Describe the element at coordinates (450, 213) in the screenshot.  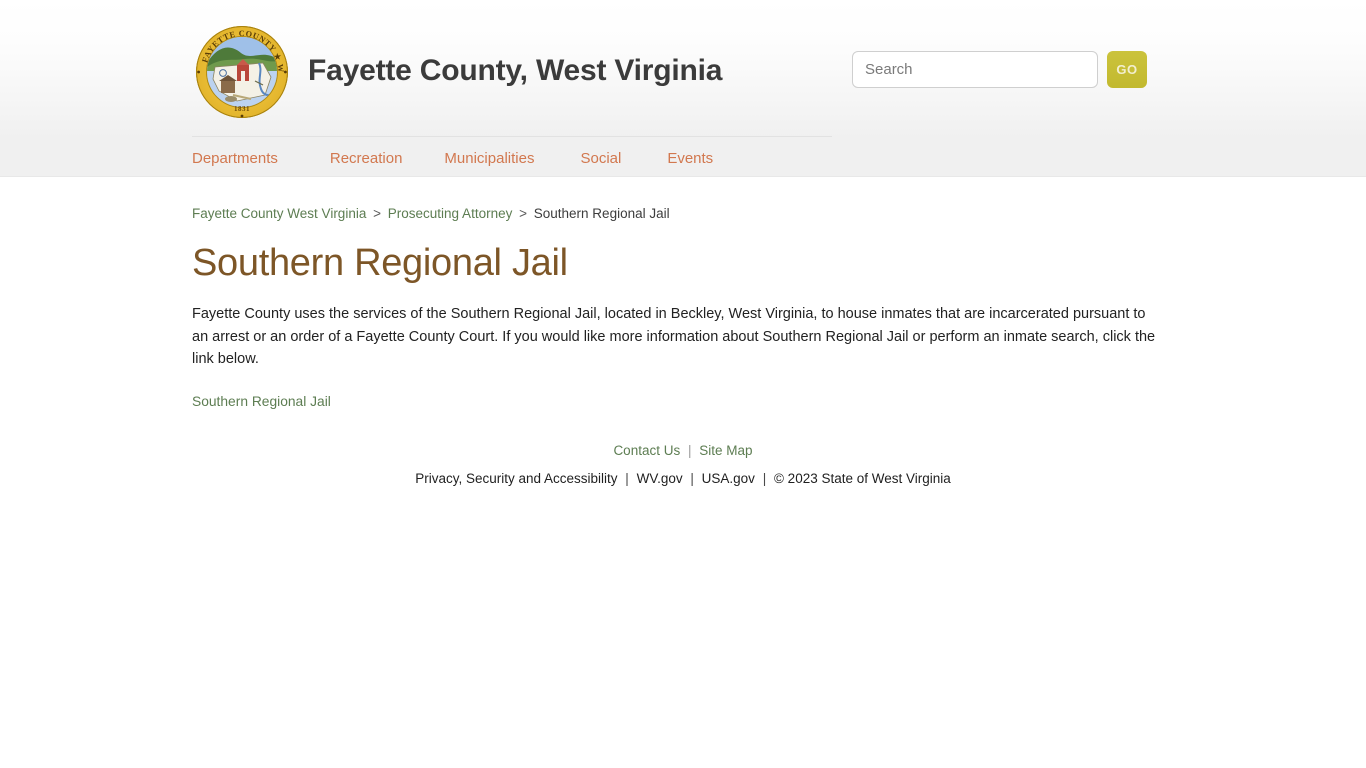
I see `breadcrumb-link-prosecuting-attorney: Prosecuting Attorney` at that location.